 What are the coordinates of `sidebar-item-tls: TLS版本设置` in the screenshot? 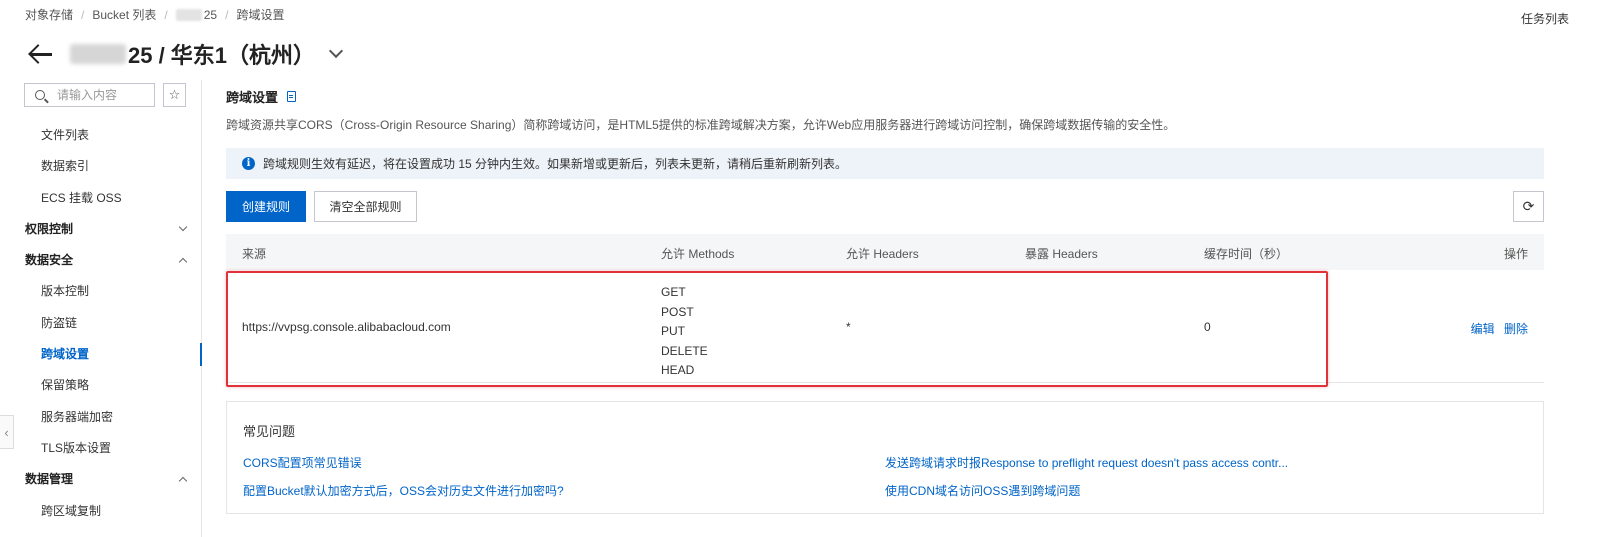 It's located at (100, 448).